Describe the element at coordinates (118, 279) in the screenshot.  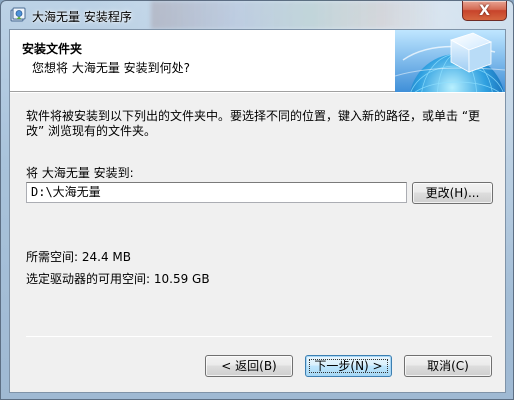
I see `space-available-text: 选定驱动器的可用空间: 10.59 GB` at that location.